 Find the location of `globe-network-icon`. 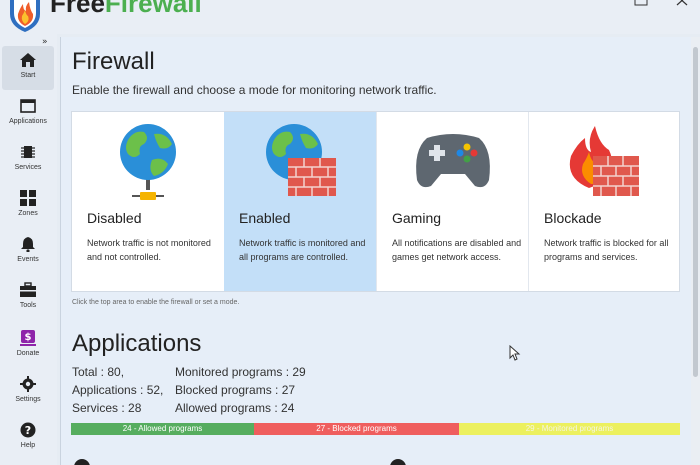

globe-network-icon is located at coordinates (148, 162).